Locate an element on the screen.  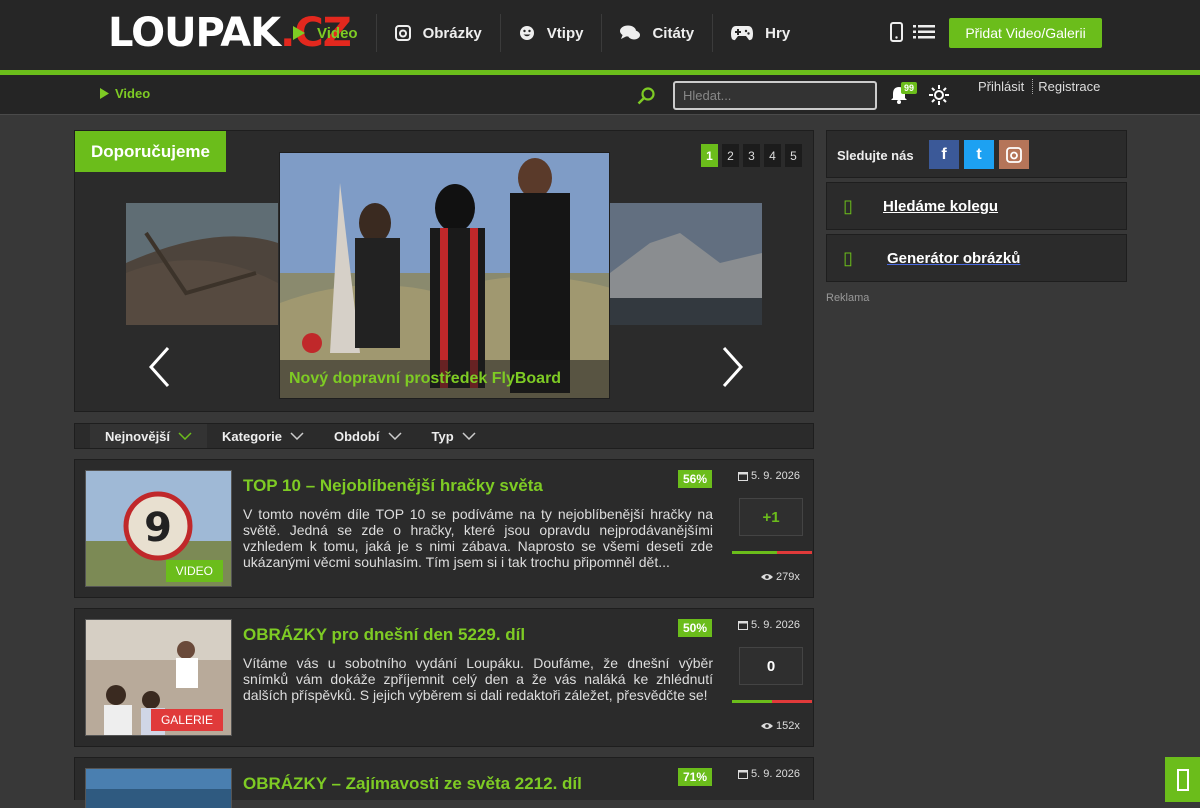
filter-newest: Nejnovější is located at coordinates (149, 436).